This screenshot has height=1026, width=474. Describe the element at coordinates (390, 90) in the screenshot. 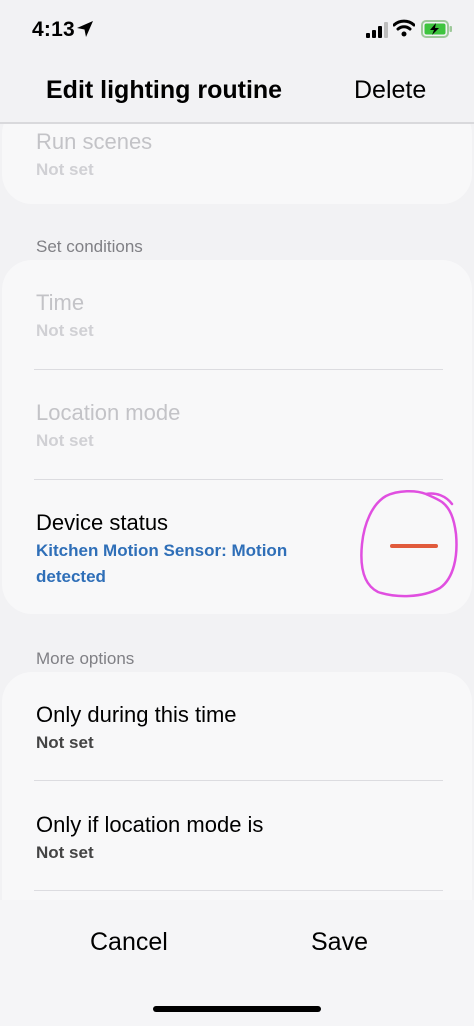

I see `delete-button: Delete` at that location.